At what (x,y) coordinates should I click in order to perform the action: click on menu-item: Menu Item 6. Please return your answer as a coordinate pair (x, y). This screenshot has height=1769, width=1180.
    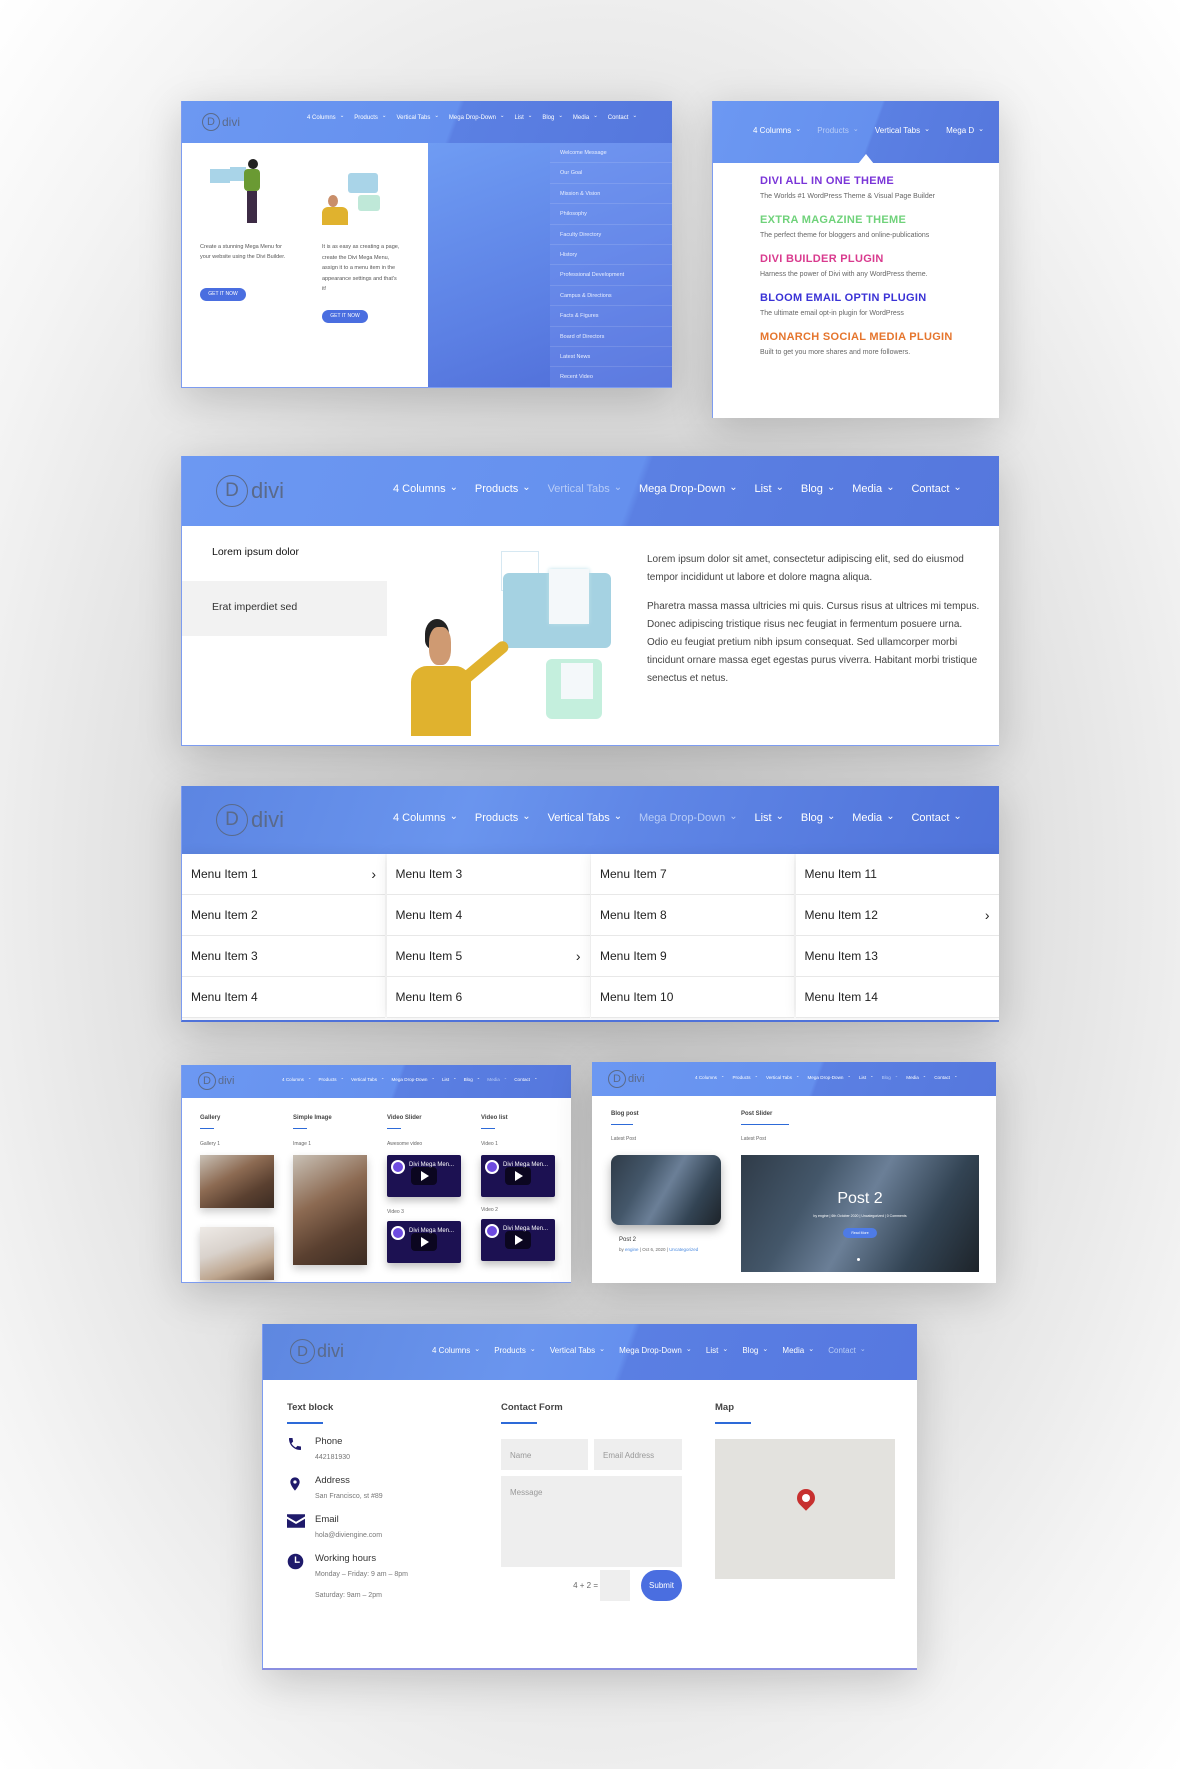
    Looking at the image, I should click on (488, 997).